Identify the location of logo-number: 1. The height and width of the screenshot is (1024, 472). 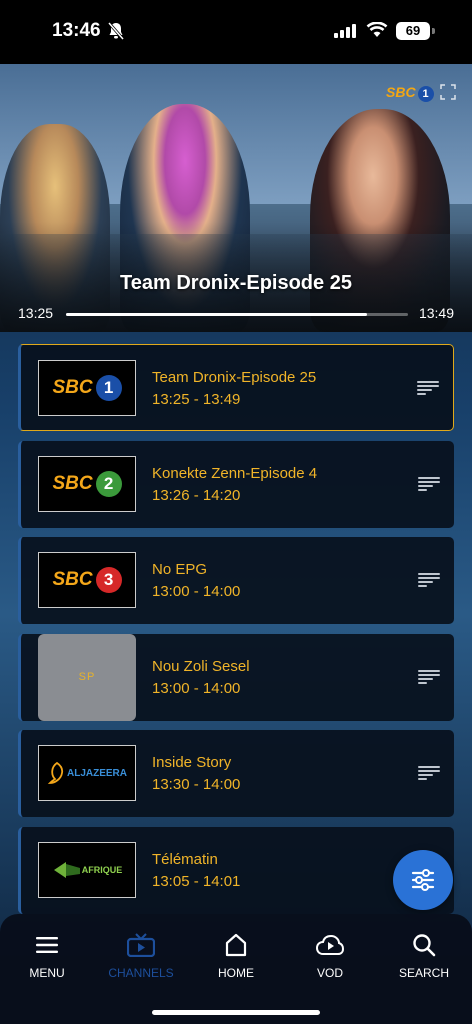
(108, 388).